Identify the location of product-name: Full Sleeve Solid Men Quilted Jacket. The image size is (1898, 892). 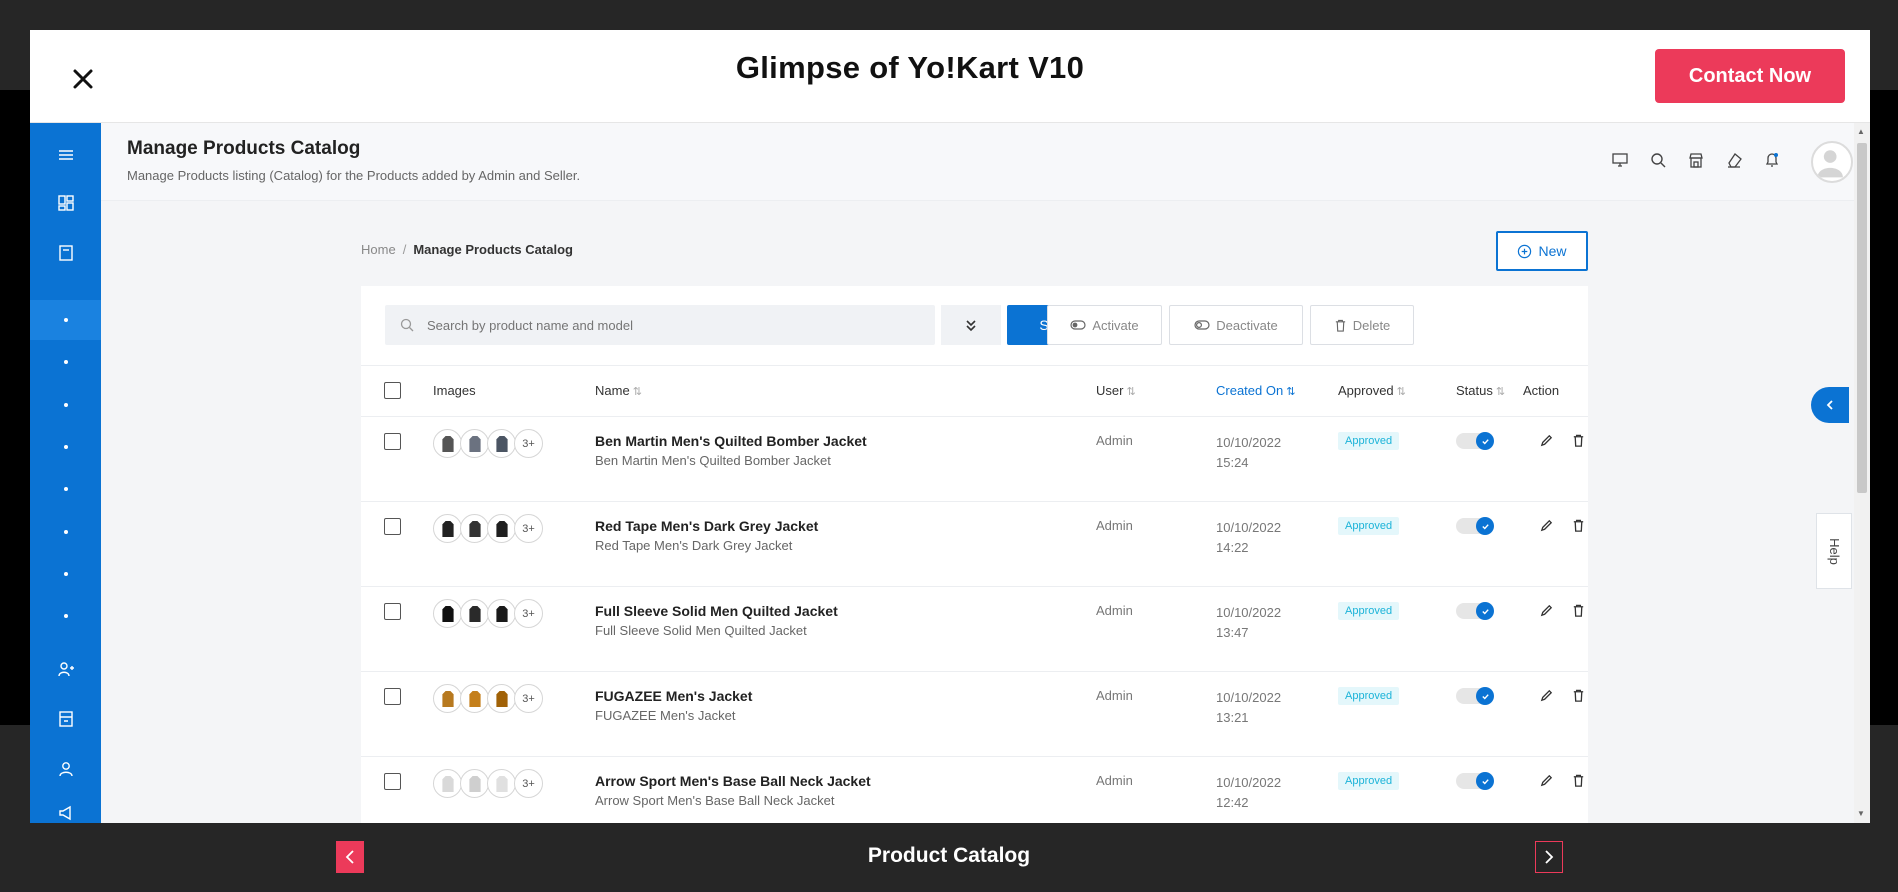
(716, 611).